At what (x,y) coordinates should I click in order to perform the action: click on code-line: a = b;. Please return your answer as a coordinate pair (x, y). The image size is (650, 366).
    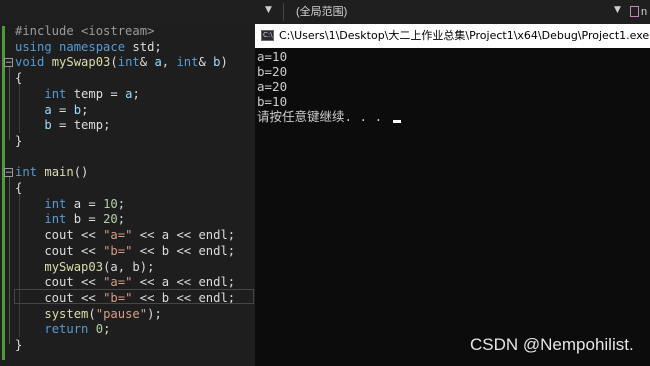
    Looking at the image, I should click on (51, 110).